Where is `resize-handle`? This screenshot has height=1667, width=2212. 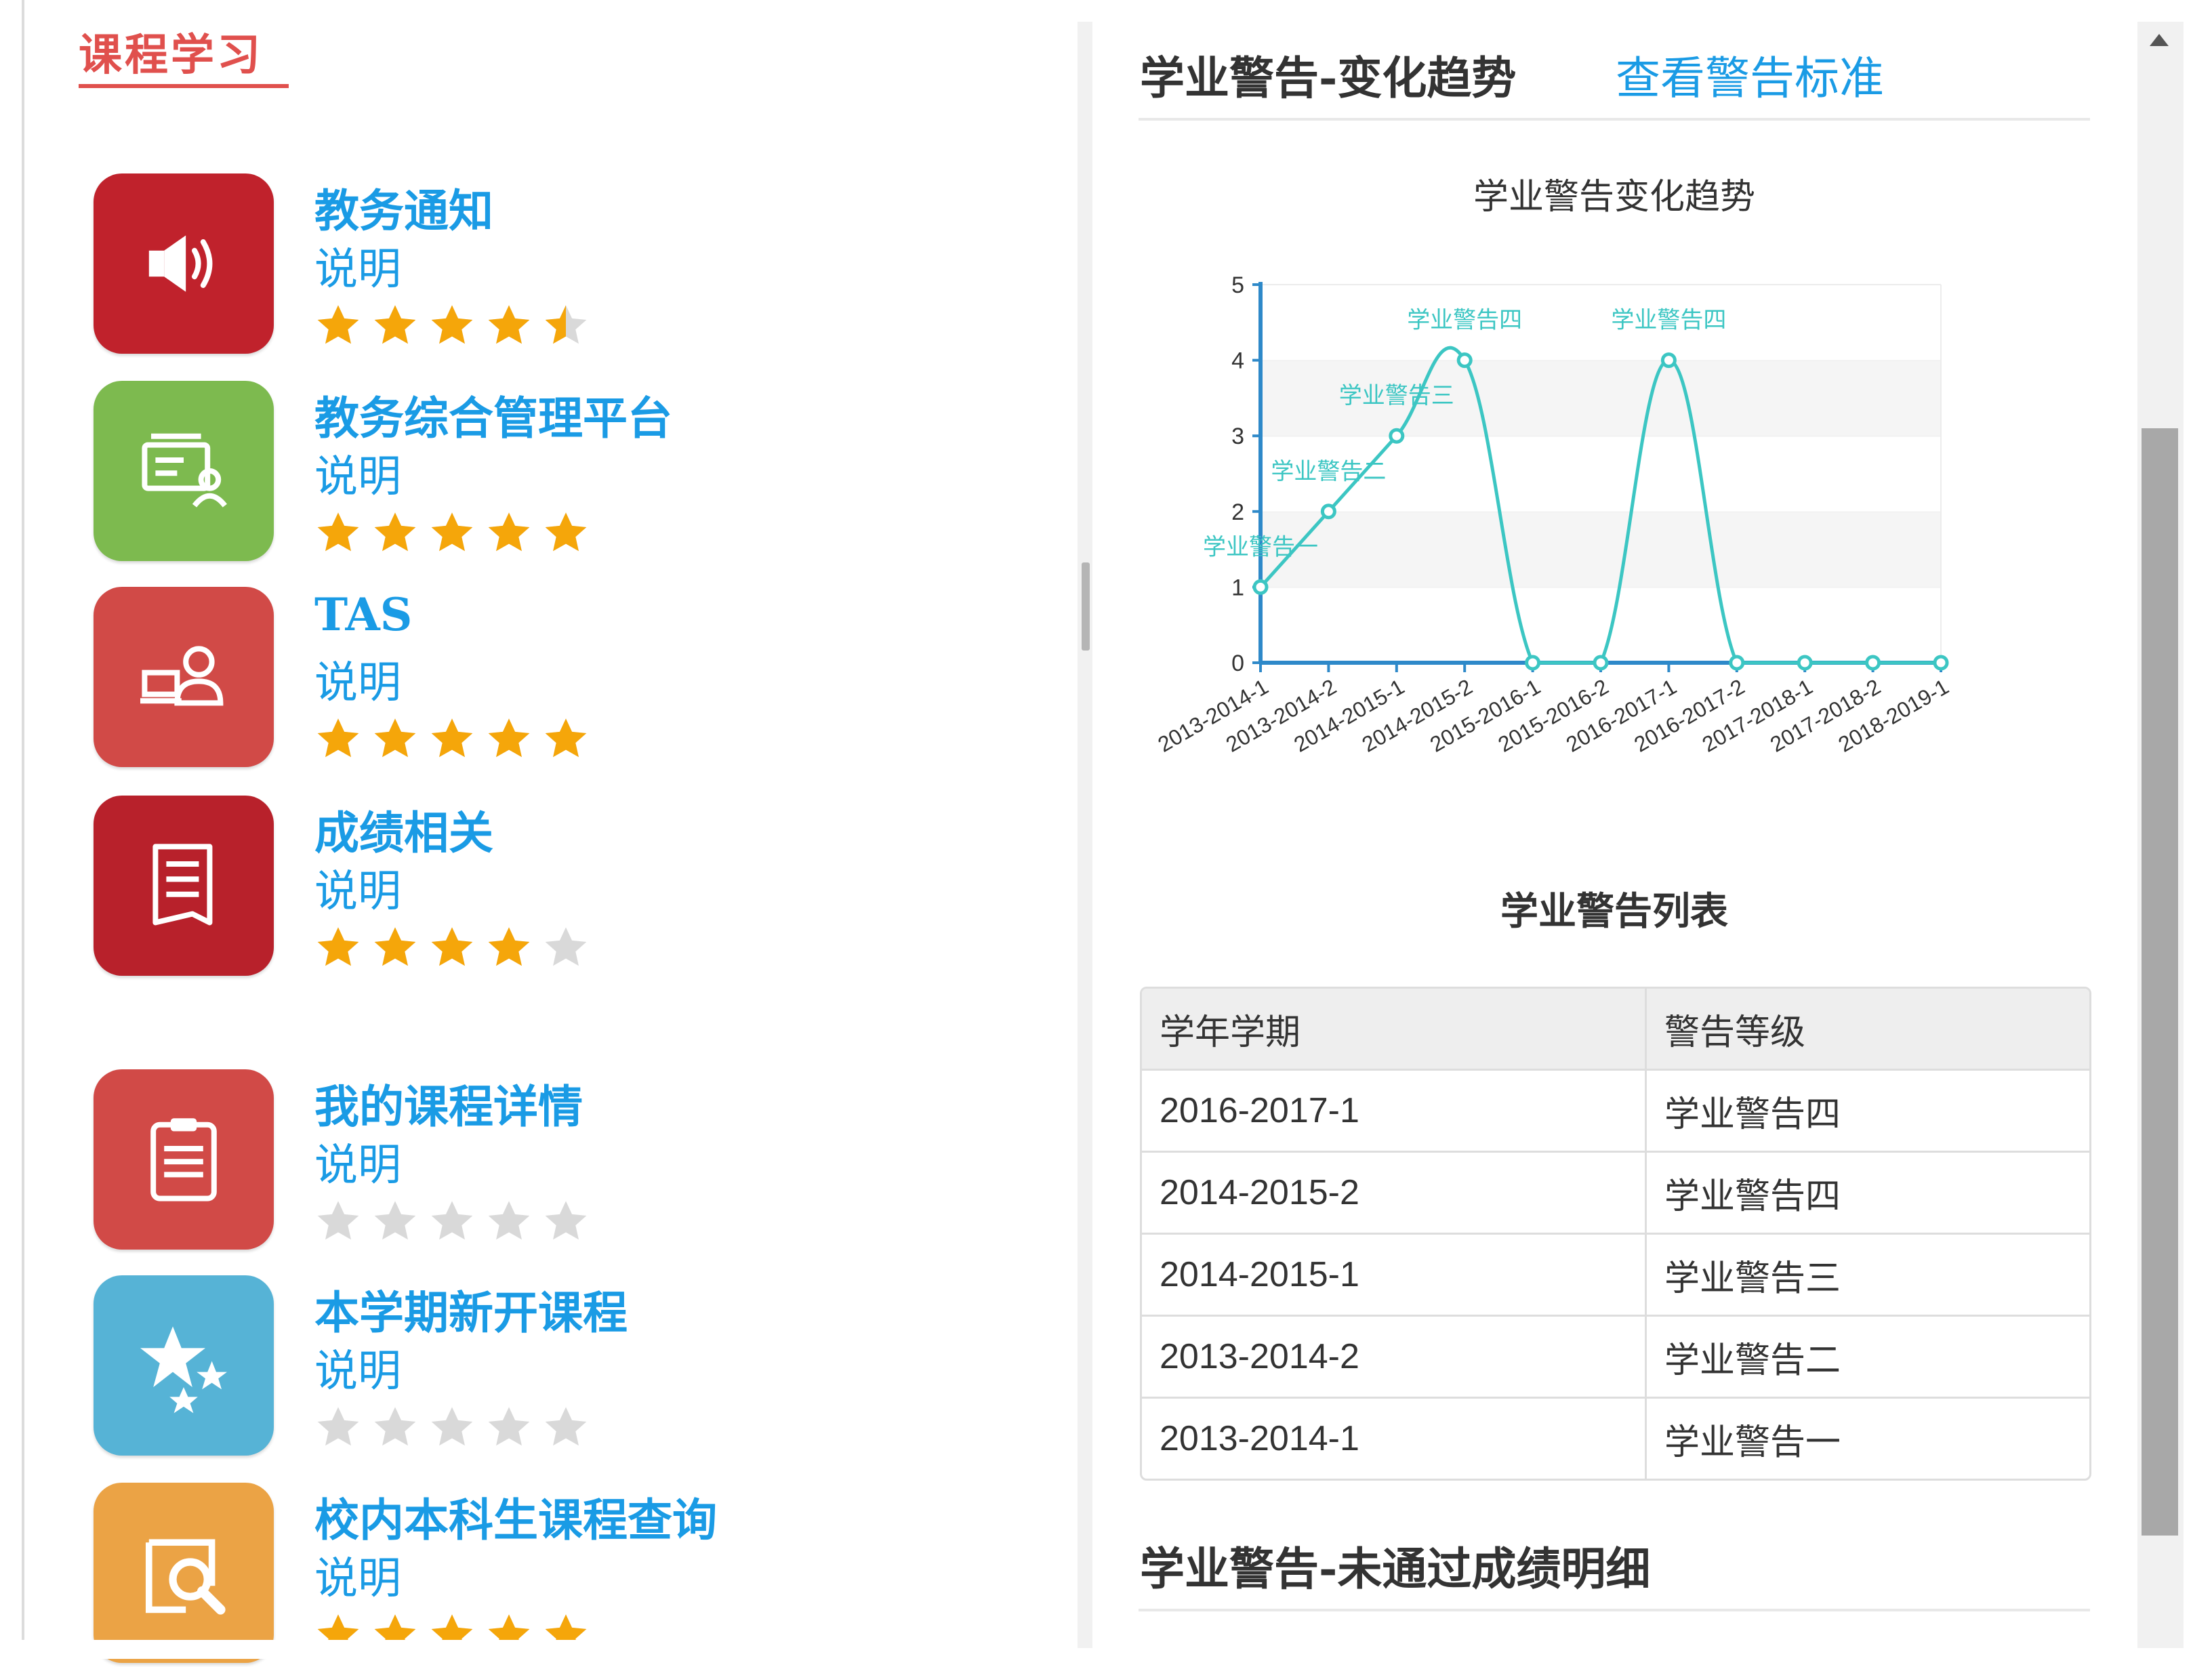 resize-handle is located at coordinates (1086, 606).